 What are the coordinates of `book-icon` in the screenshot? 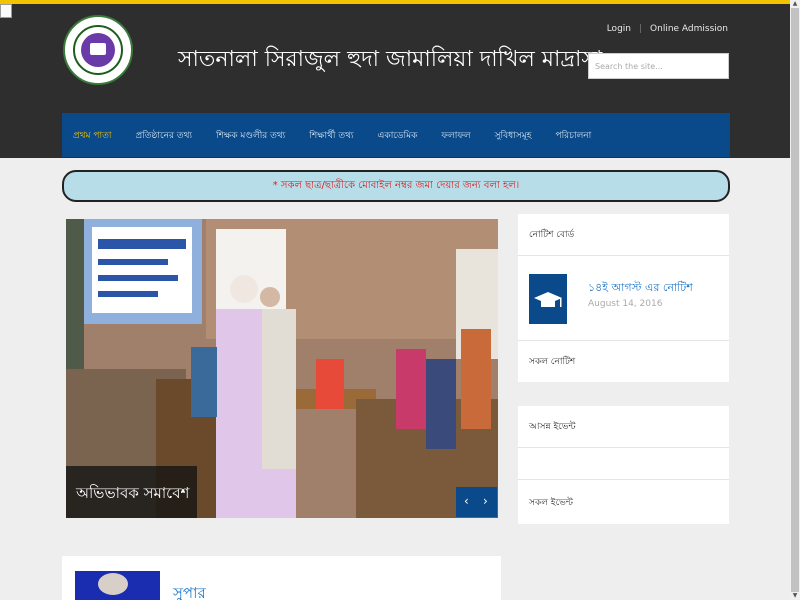 It's located at (98, 49).